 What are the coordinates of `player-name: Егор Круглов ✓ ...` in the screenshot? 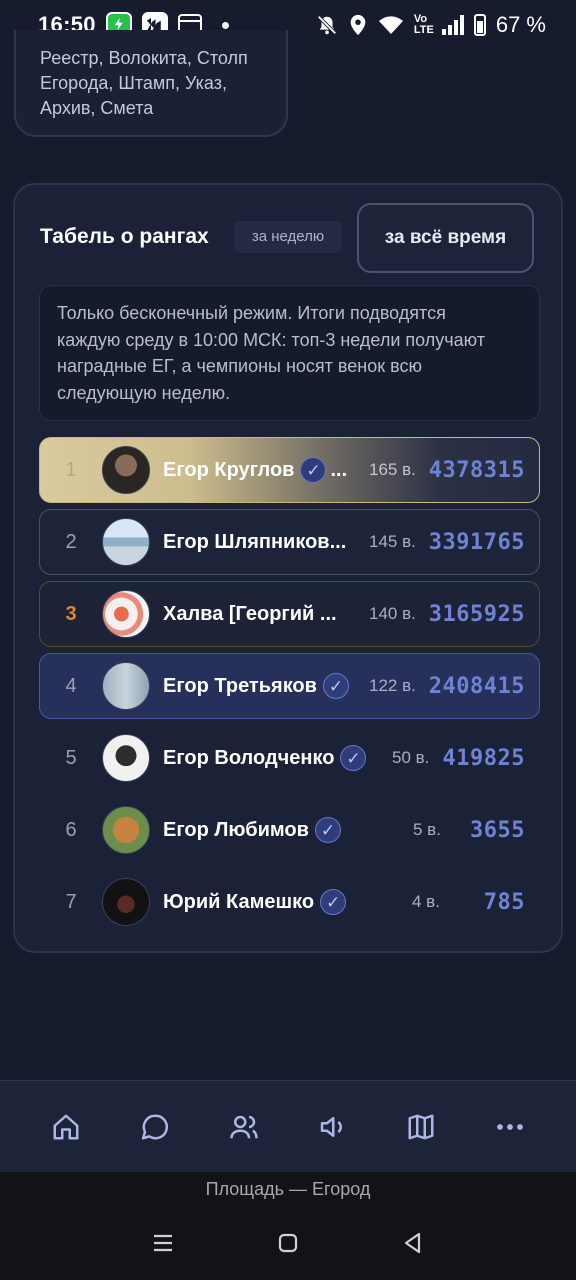 It's located at (255, 470).